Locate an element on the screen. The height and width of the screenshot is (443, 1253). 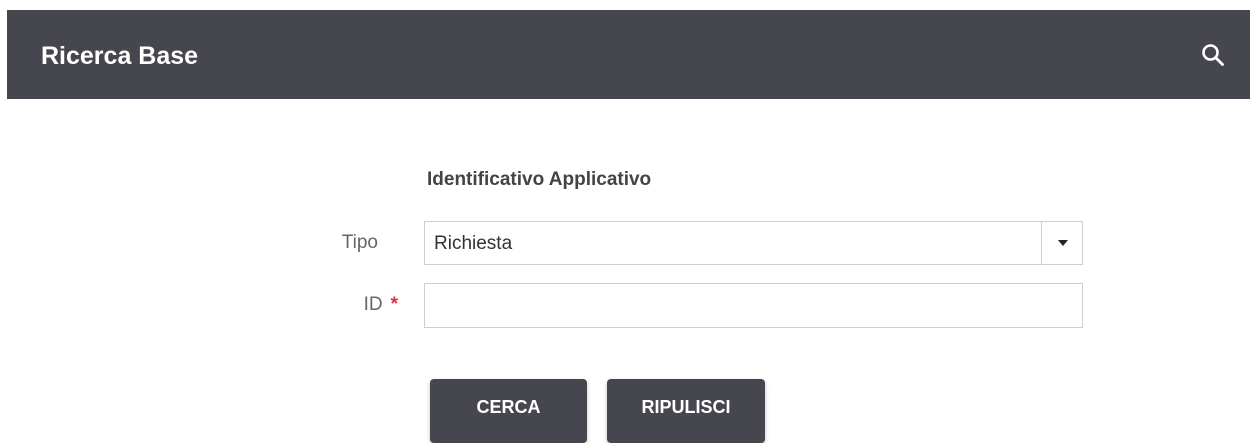
dropdown-toggle is located at coordinates (1061, 243).